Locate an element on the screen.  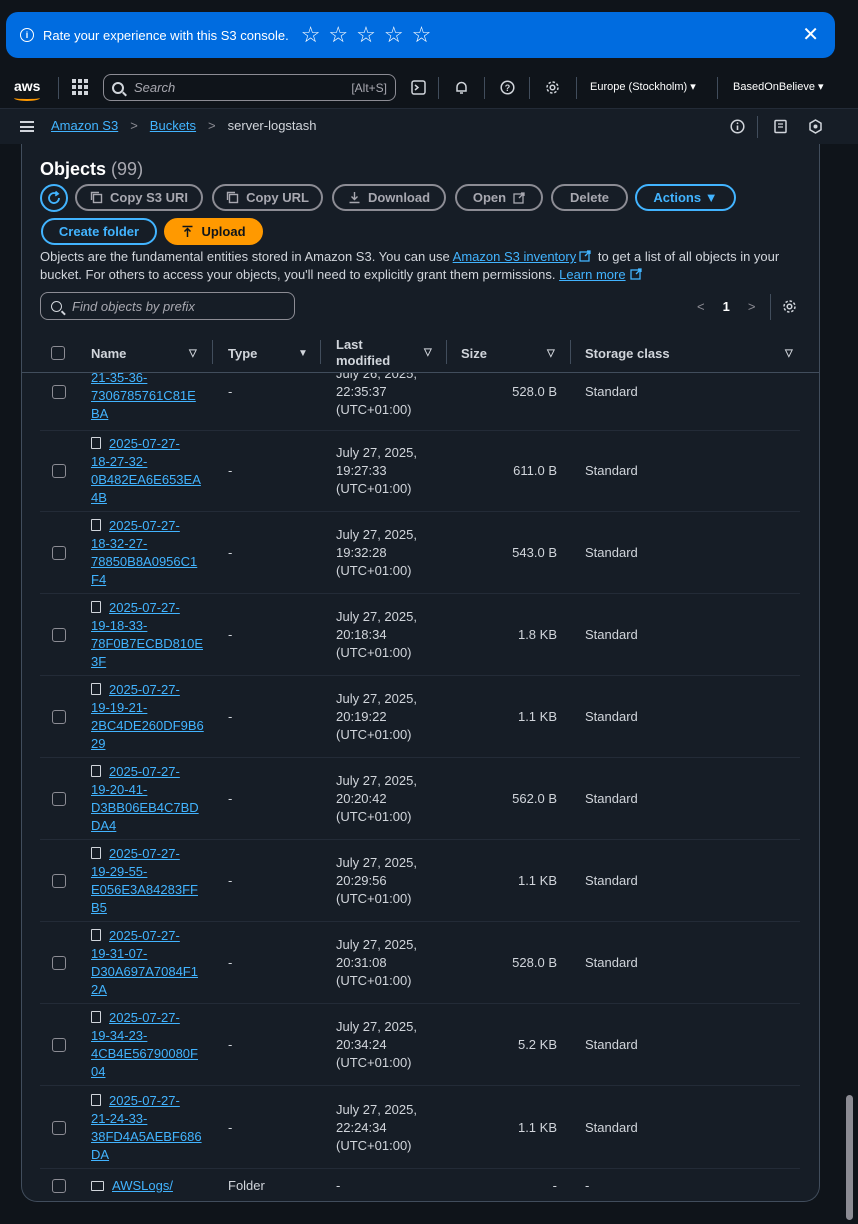
object-name-link: 78850B8A0956C1 is located at coordinates (144, 561).